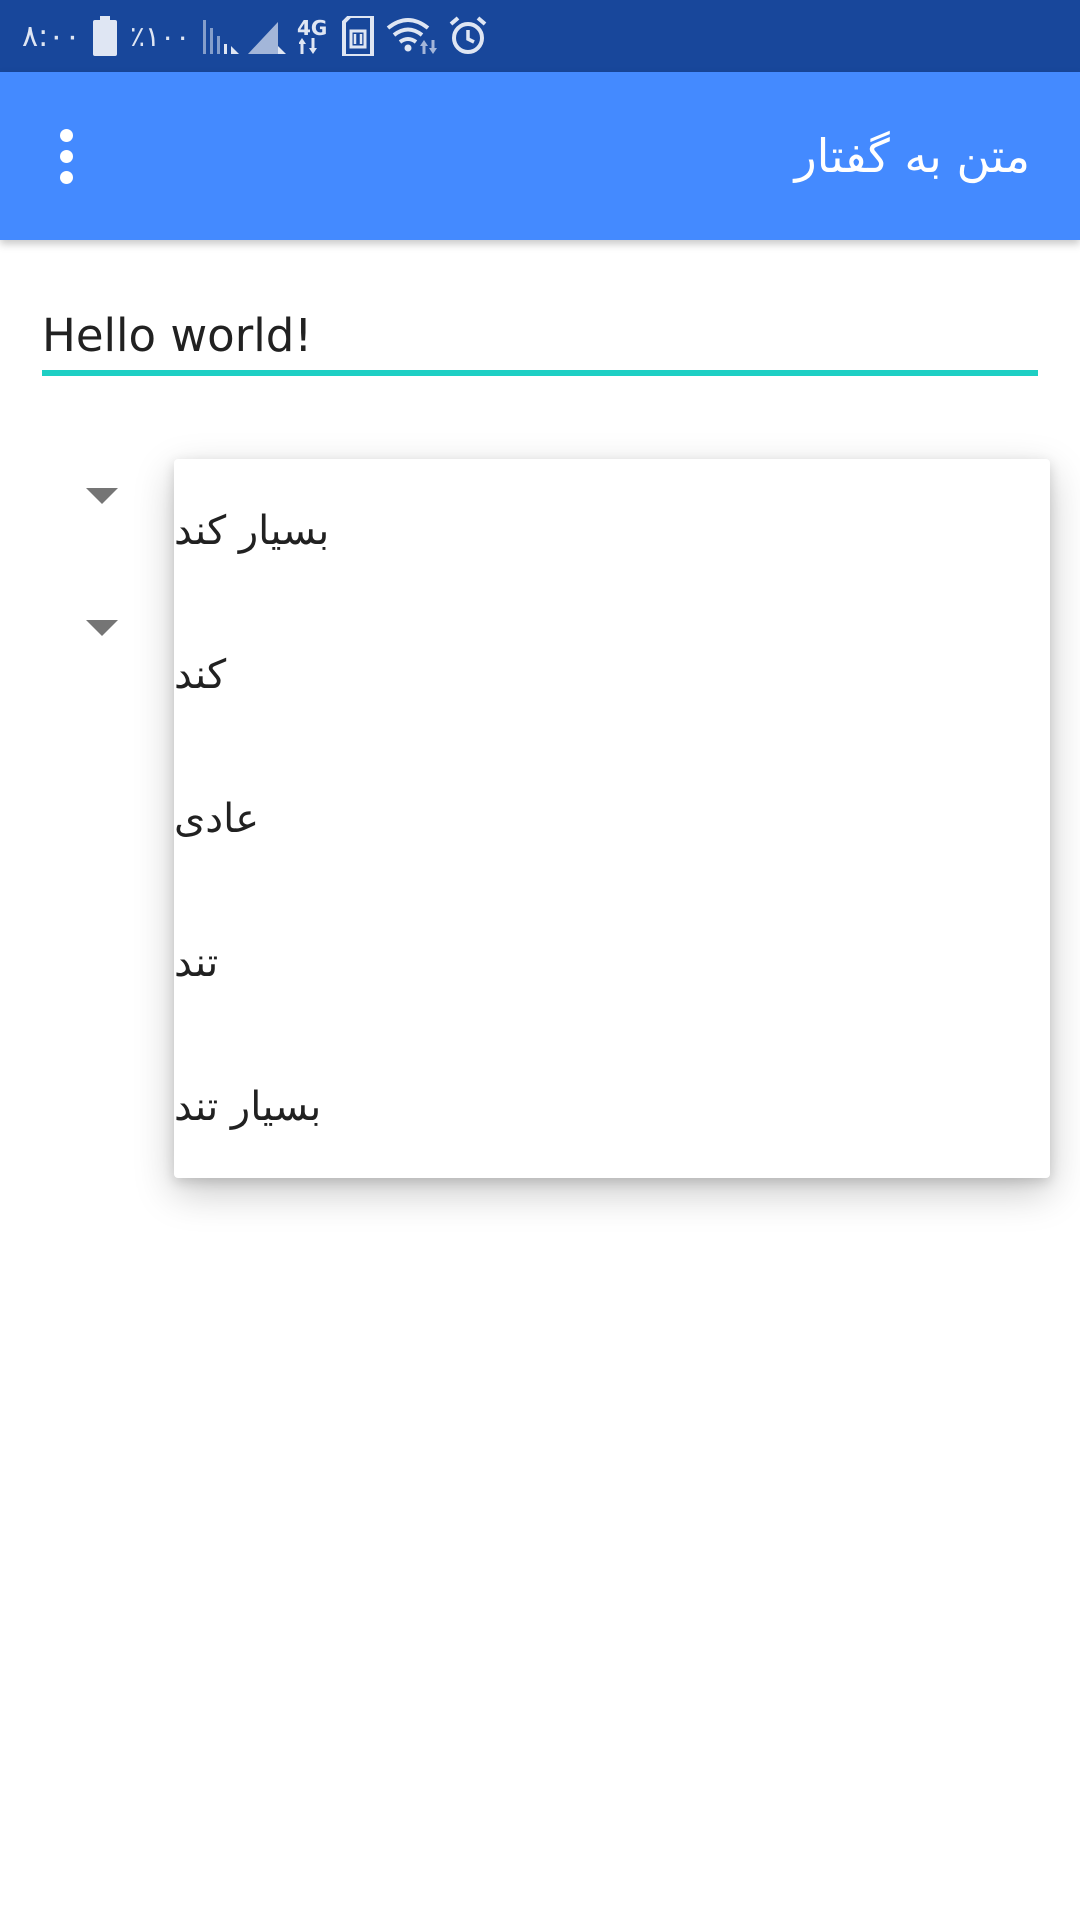  I want to click on app-bar: متن به گفتار, so click(540, 156).